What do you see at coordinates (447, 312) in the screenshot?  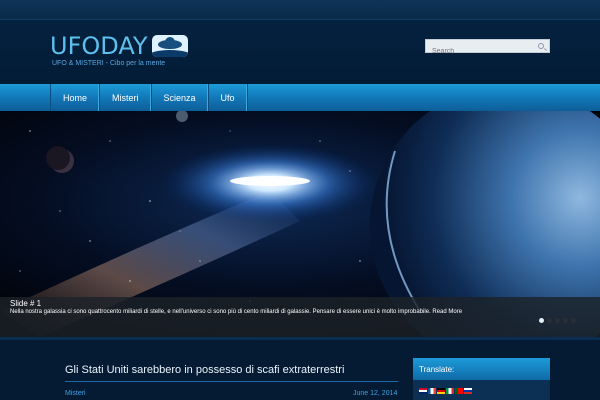 I see `read-more-link: Read More` at bounding box center [447, 312].